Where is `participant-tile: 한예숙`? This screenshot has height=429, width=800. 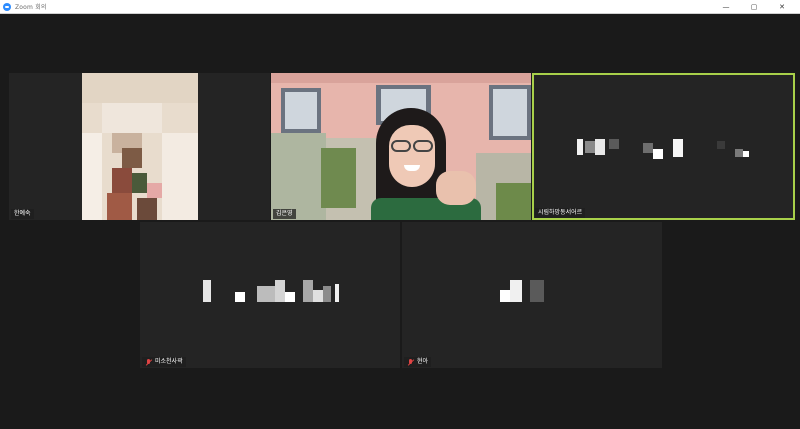 participant-tile: 한예숙 is located at coordinates (139, 146).